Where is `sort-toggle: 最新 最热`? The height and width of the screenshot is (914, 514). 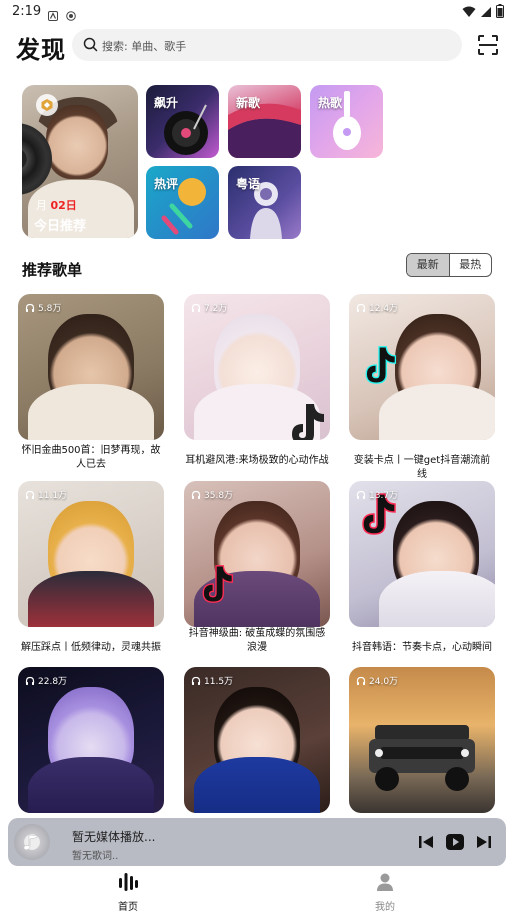
sort-toggle: 最新 最热 is located at coordinates (449, 265).